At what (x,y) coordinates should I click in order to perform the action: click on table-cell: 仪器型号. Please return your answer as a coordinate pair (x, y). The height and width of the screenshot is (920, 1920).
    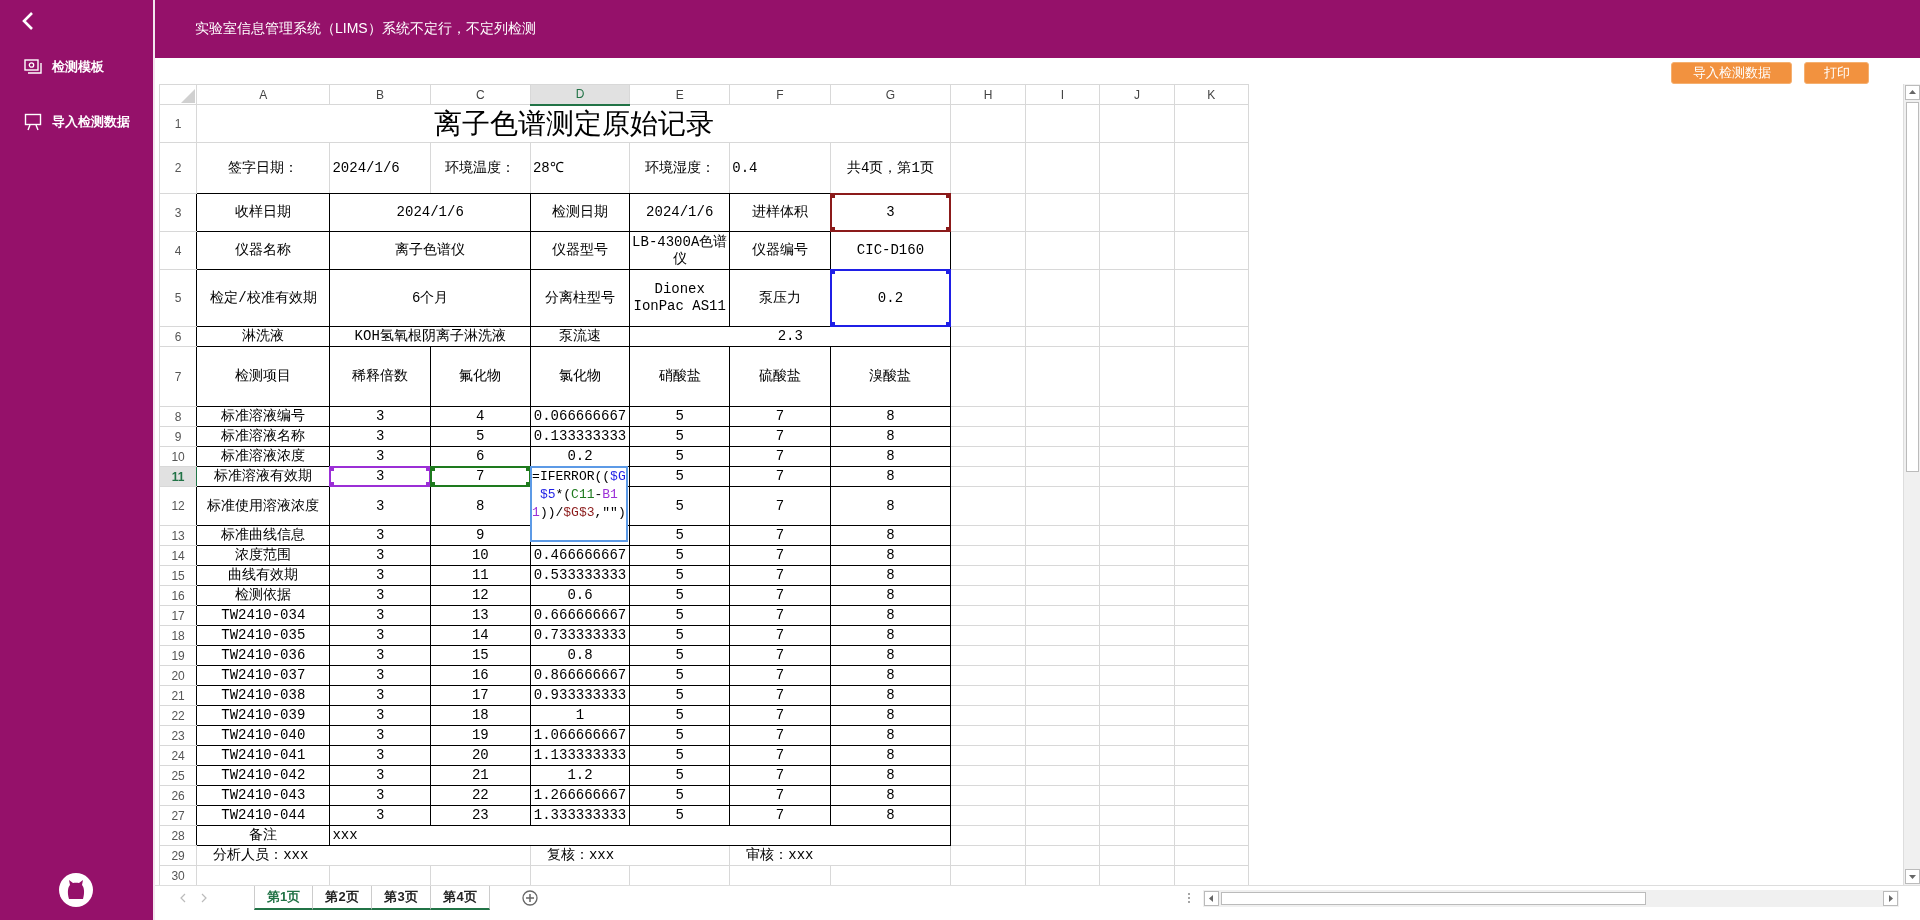
    Looking at the image, I should click on (580, 250).